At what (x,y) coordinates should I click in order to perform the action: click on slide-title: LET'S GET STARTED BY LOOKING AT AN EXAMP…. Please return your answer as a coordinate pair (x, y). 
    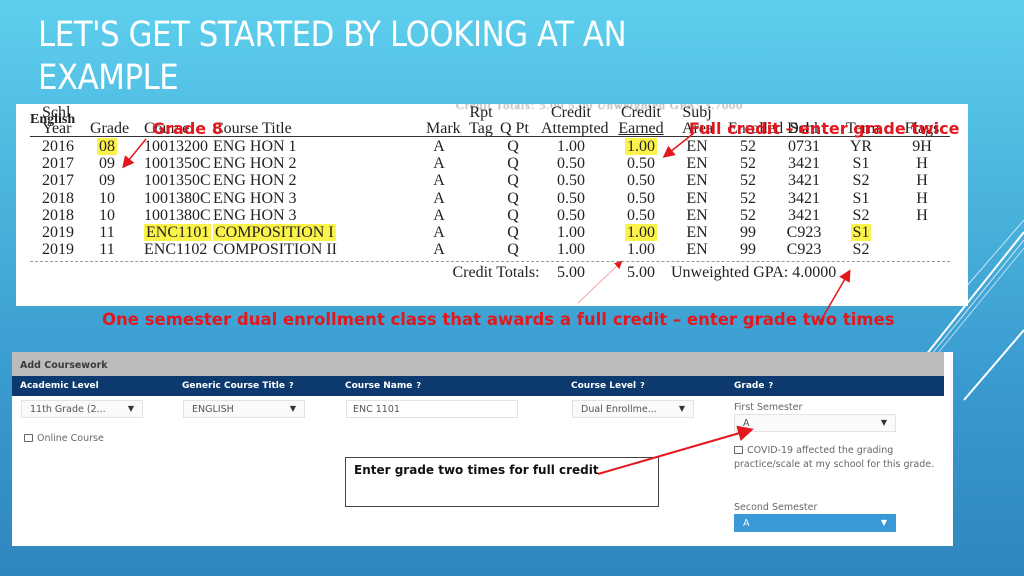
    Looking at the image, I should click on (372, 57).